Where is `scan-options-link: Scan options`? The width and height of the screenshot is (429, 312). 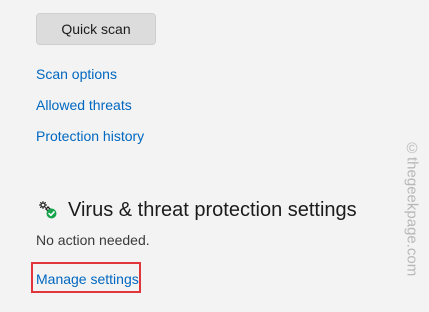 scan-options-link: Scan options is located at coordinates (76, 74).